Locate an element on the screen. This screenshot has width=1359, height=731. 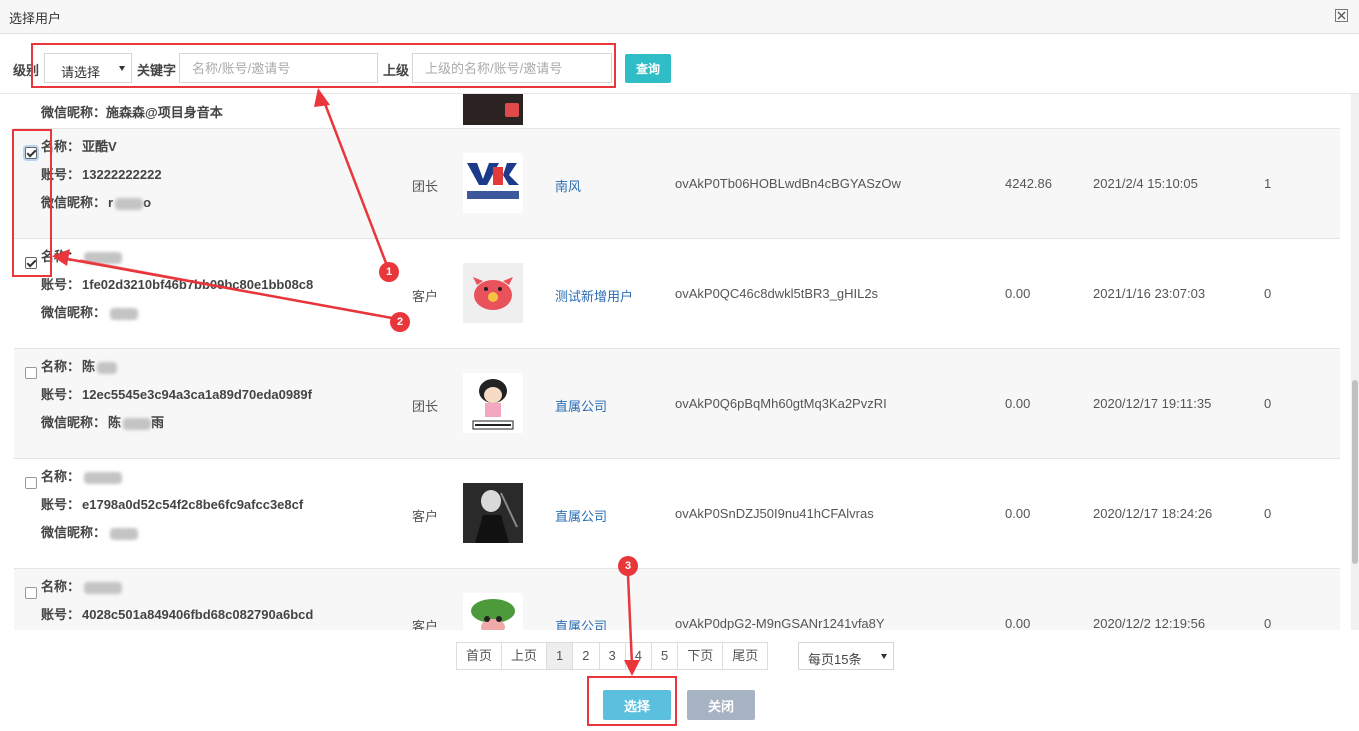
user-name: 陈 is located at coordinates (89, 366).